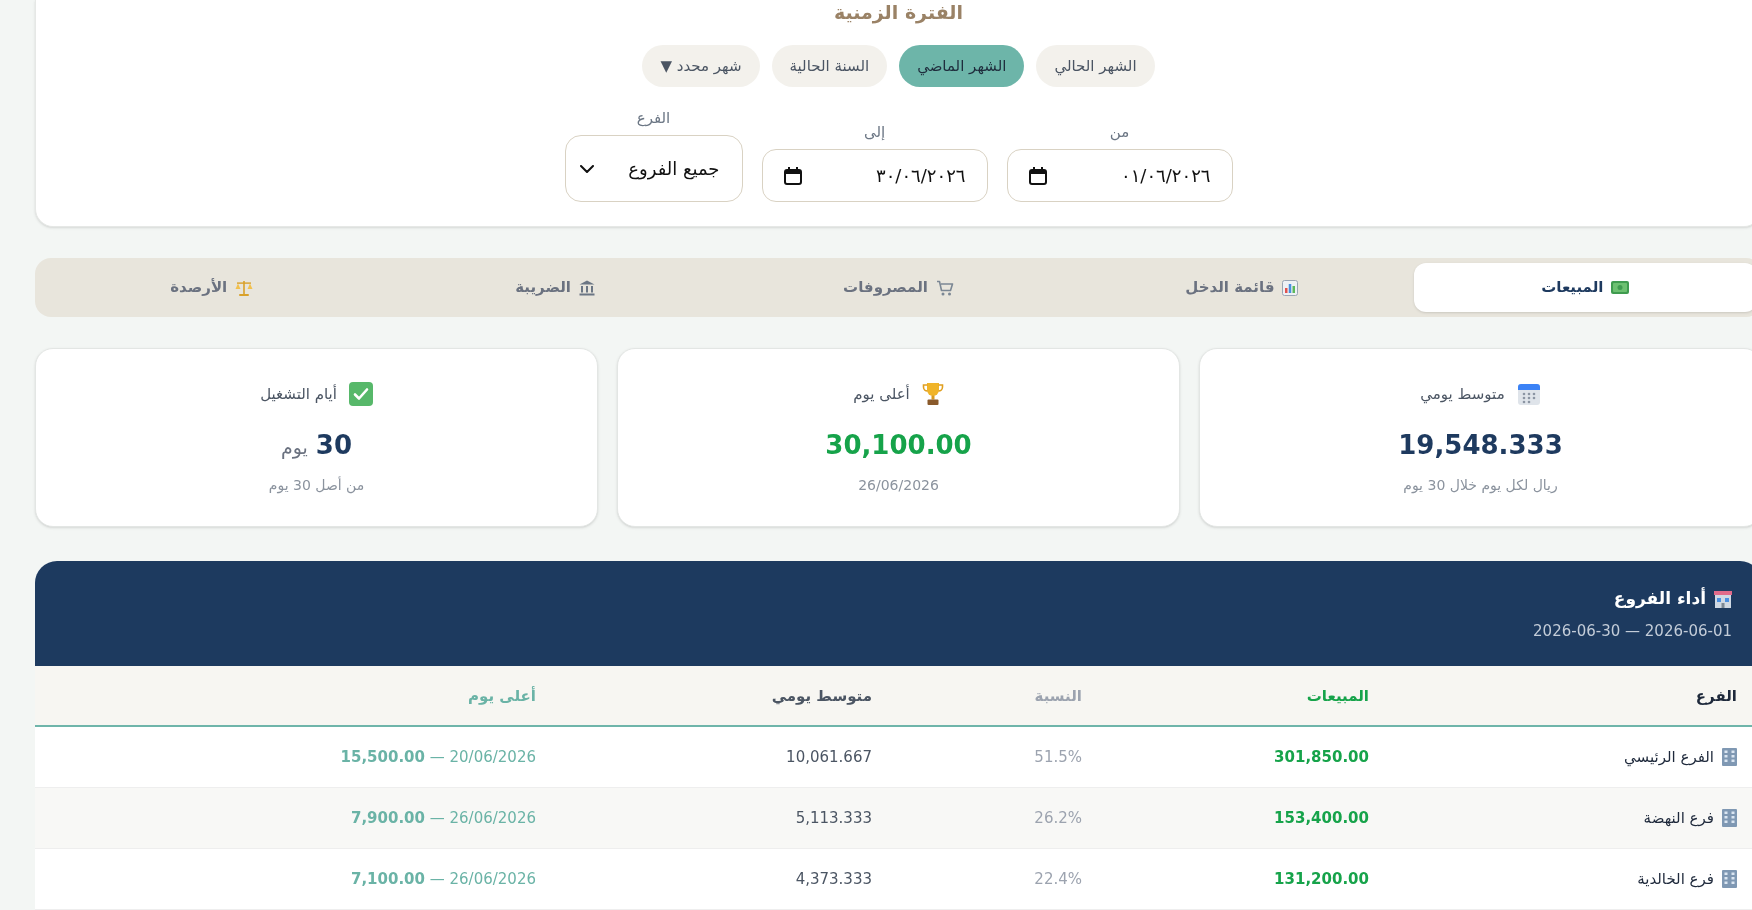  What do you see at coordinates (316, 485) in the screenshot?
I see `stat-note: من أصل 30 يوم` at bounding box center [316, 485].